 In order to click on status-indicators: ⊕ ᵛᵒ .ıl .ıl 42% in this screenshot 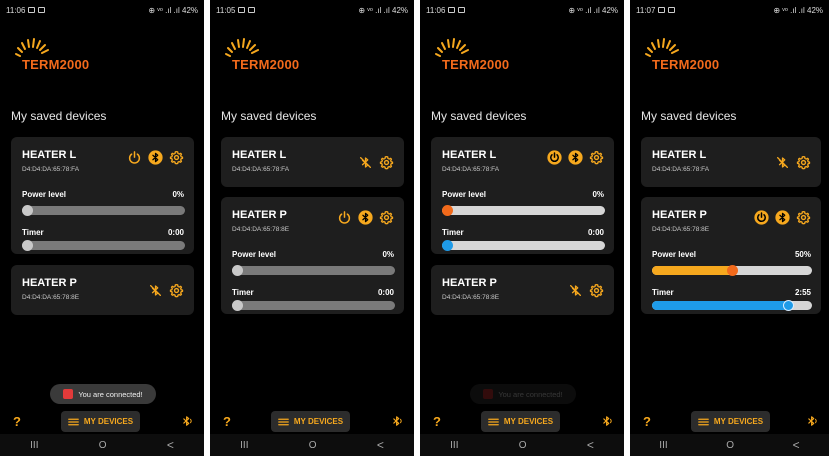, I will do `click(173, 10)`.